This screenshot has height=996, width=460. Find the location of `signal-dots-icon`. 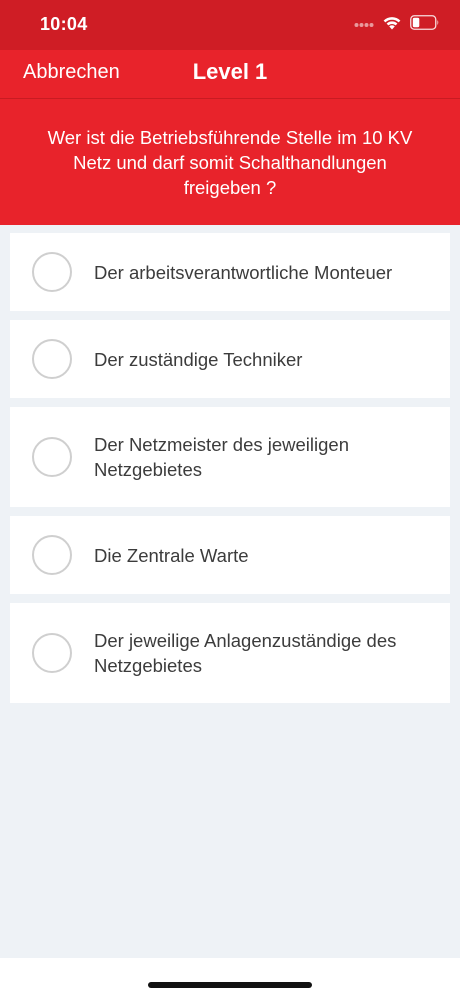

signal-dots-icon is located at coordinates (364, 25).